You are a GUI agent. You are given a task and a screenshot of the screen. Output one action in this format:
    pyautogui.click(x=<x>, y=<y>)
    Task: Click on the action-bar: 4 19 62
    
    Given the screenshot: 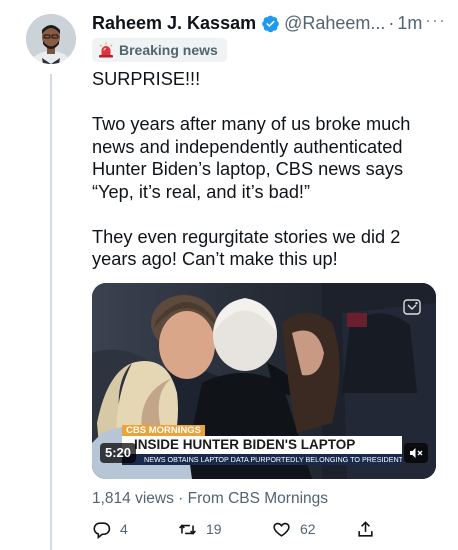 What is the action you would take?
    pyautogui.click(x=242, y=529)
    